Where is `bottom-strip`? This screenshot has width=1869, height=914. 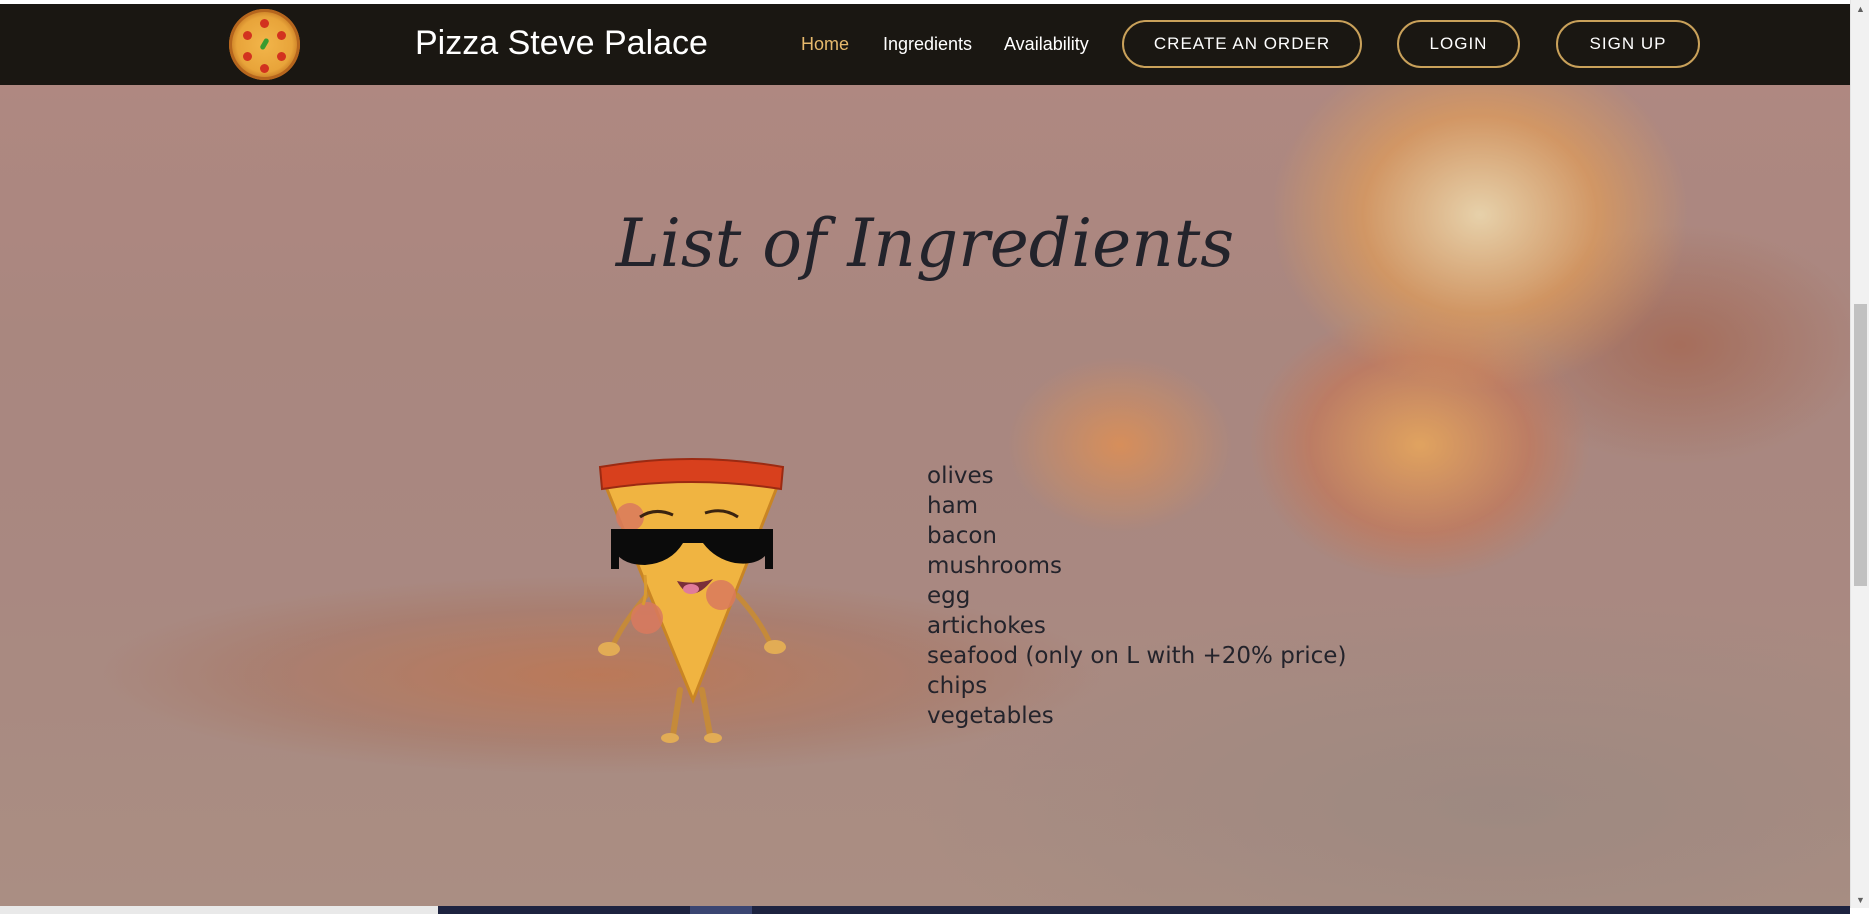 bottom-strip is located at coordinates (925, 910).